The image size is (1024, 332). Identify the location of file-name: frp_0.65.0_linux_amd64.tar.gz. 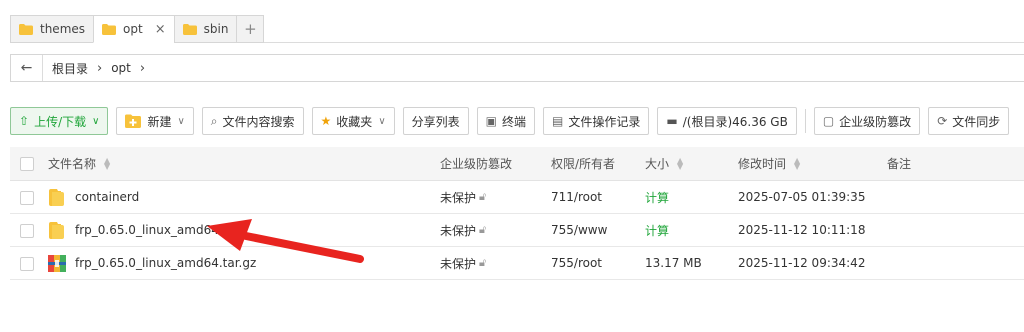
(165, 263).